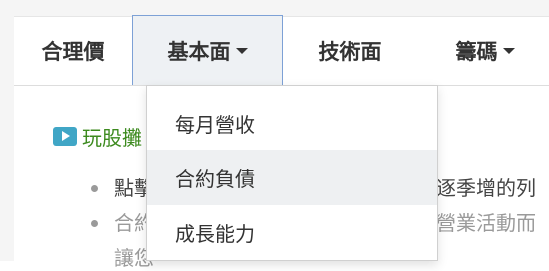  Describe the element at coordinates (215, 234) in the screenshot. I see `menu-item-label: 成長能力` at that location.